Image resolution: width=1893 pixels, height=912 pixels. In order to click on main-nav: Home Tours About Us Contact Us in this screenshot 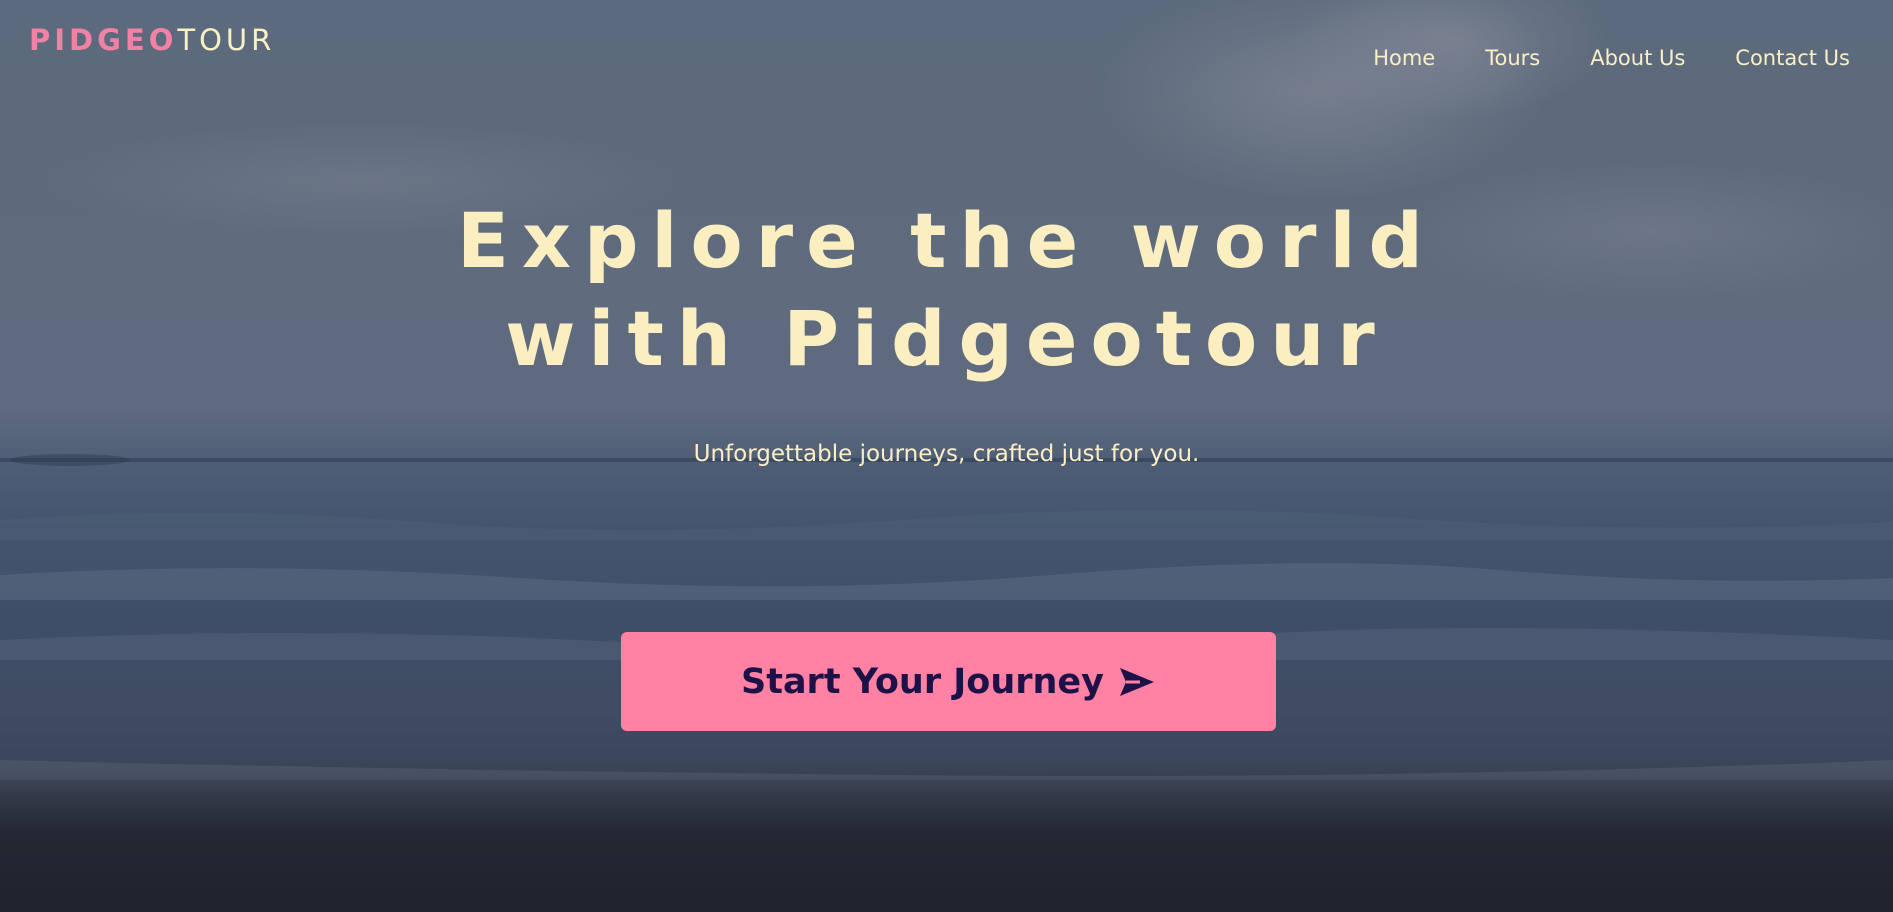, I will do `click(1611, 58)`.